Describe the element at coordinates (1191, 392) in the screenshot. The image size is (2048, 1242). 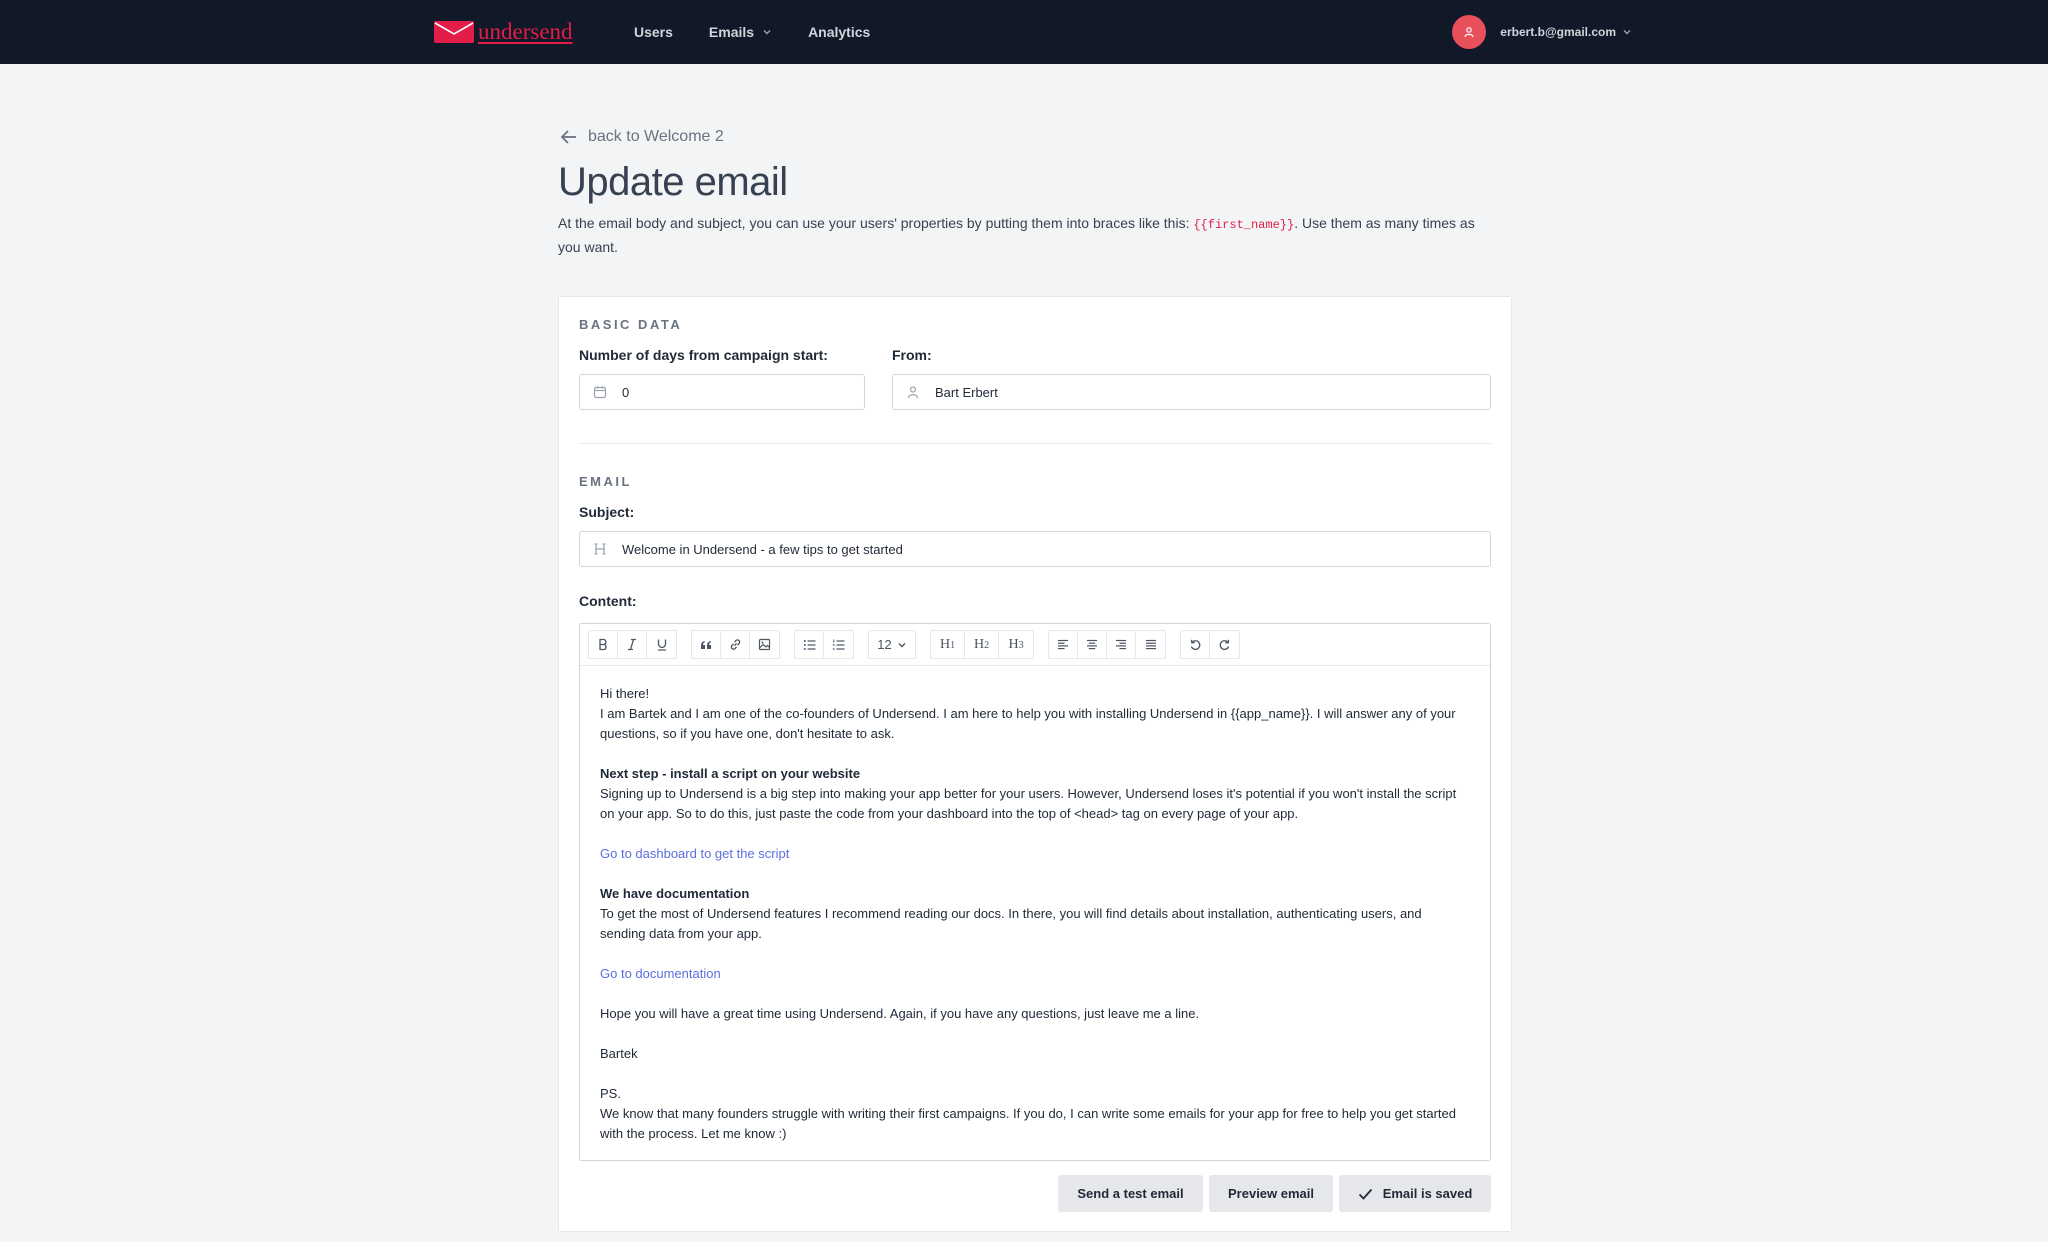
I see `from-input: Bart Erbert` at that location.